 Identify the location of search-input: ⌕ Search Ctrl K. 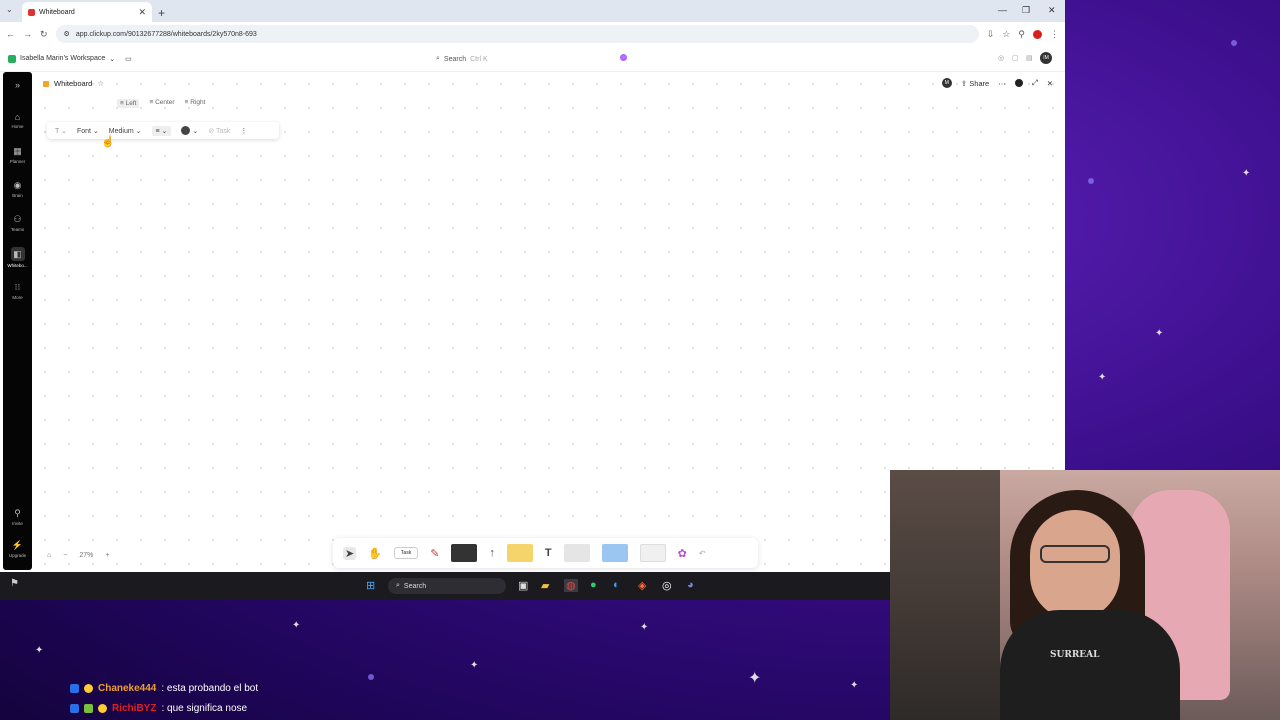
(536, 59).